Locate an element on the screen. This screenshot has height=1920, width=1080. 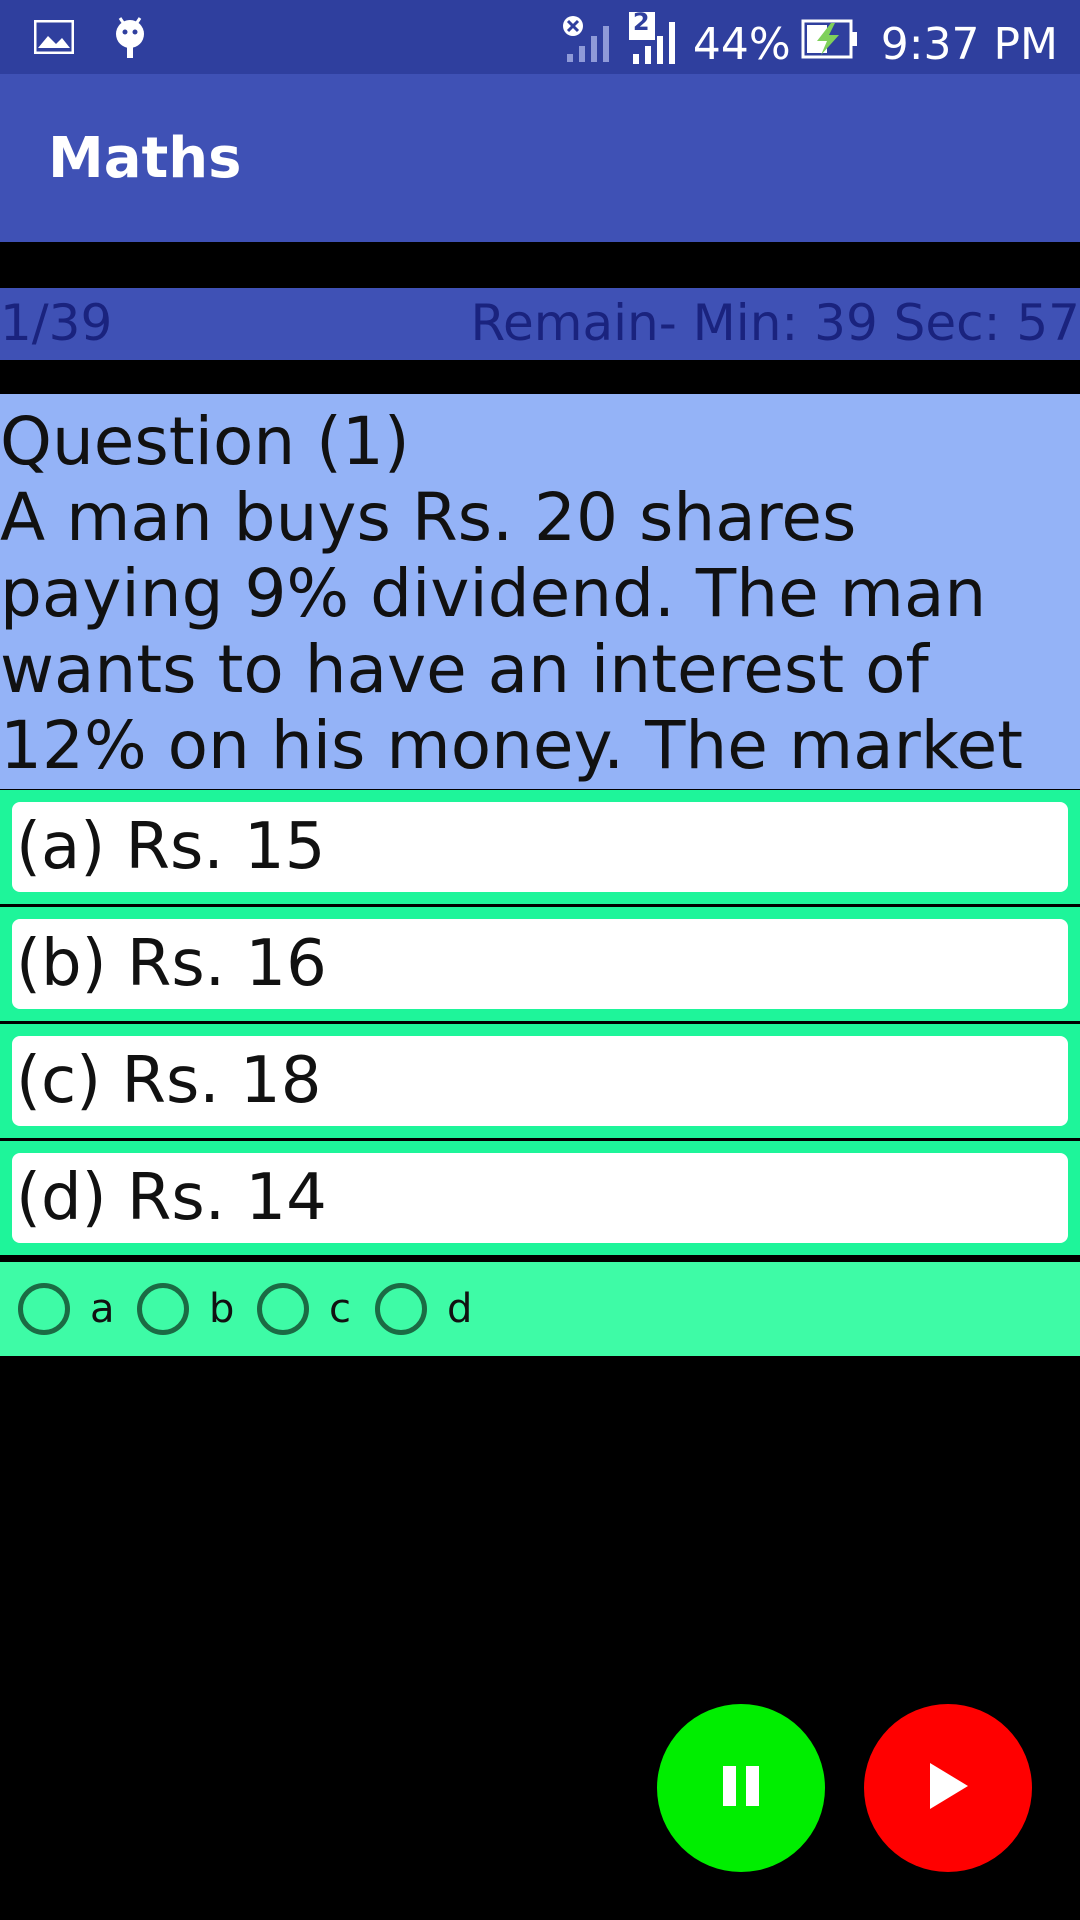
radio-c: c is located at coordinates (304, 1309).